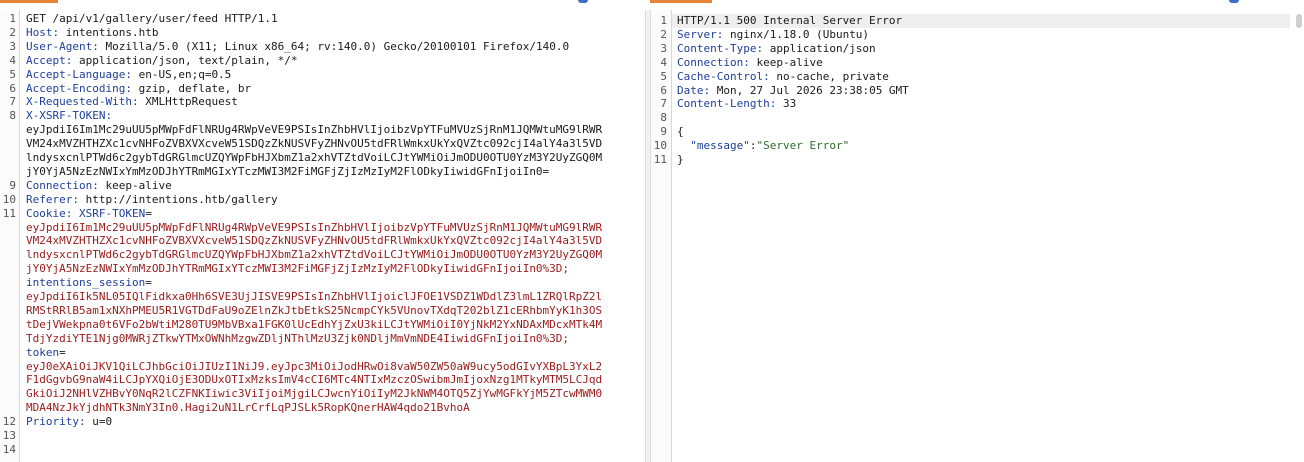 This screenshot has width=1304, height=462. What do you see at coordinates (12, 46) in the screenshot?
I see `line-number: 3` at bounding box center [12, 46].